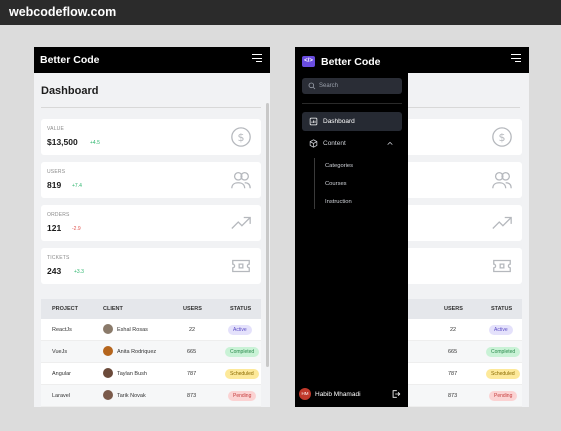  What do you see at coordinates (60, 352) in the screenshot?
I see `cell-project: VueJs` at bounding box center [60, 352].